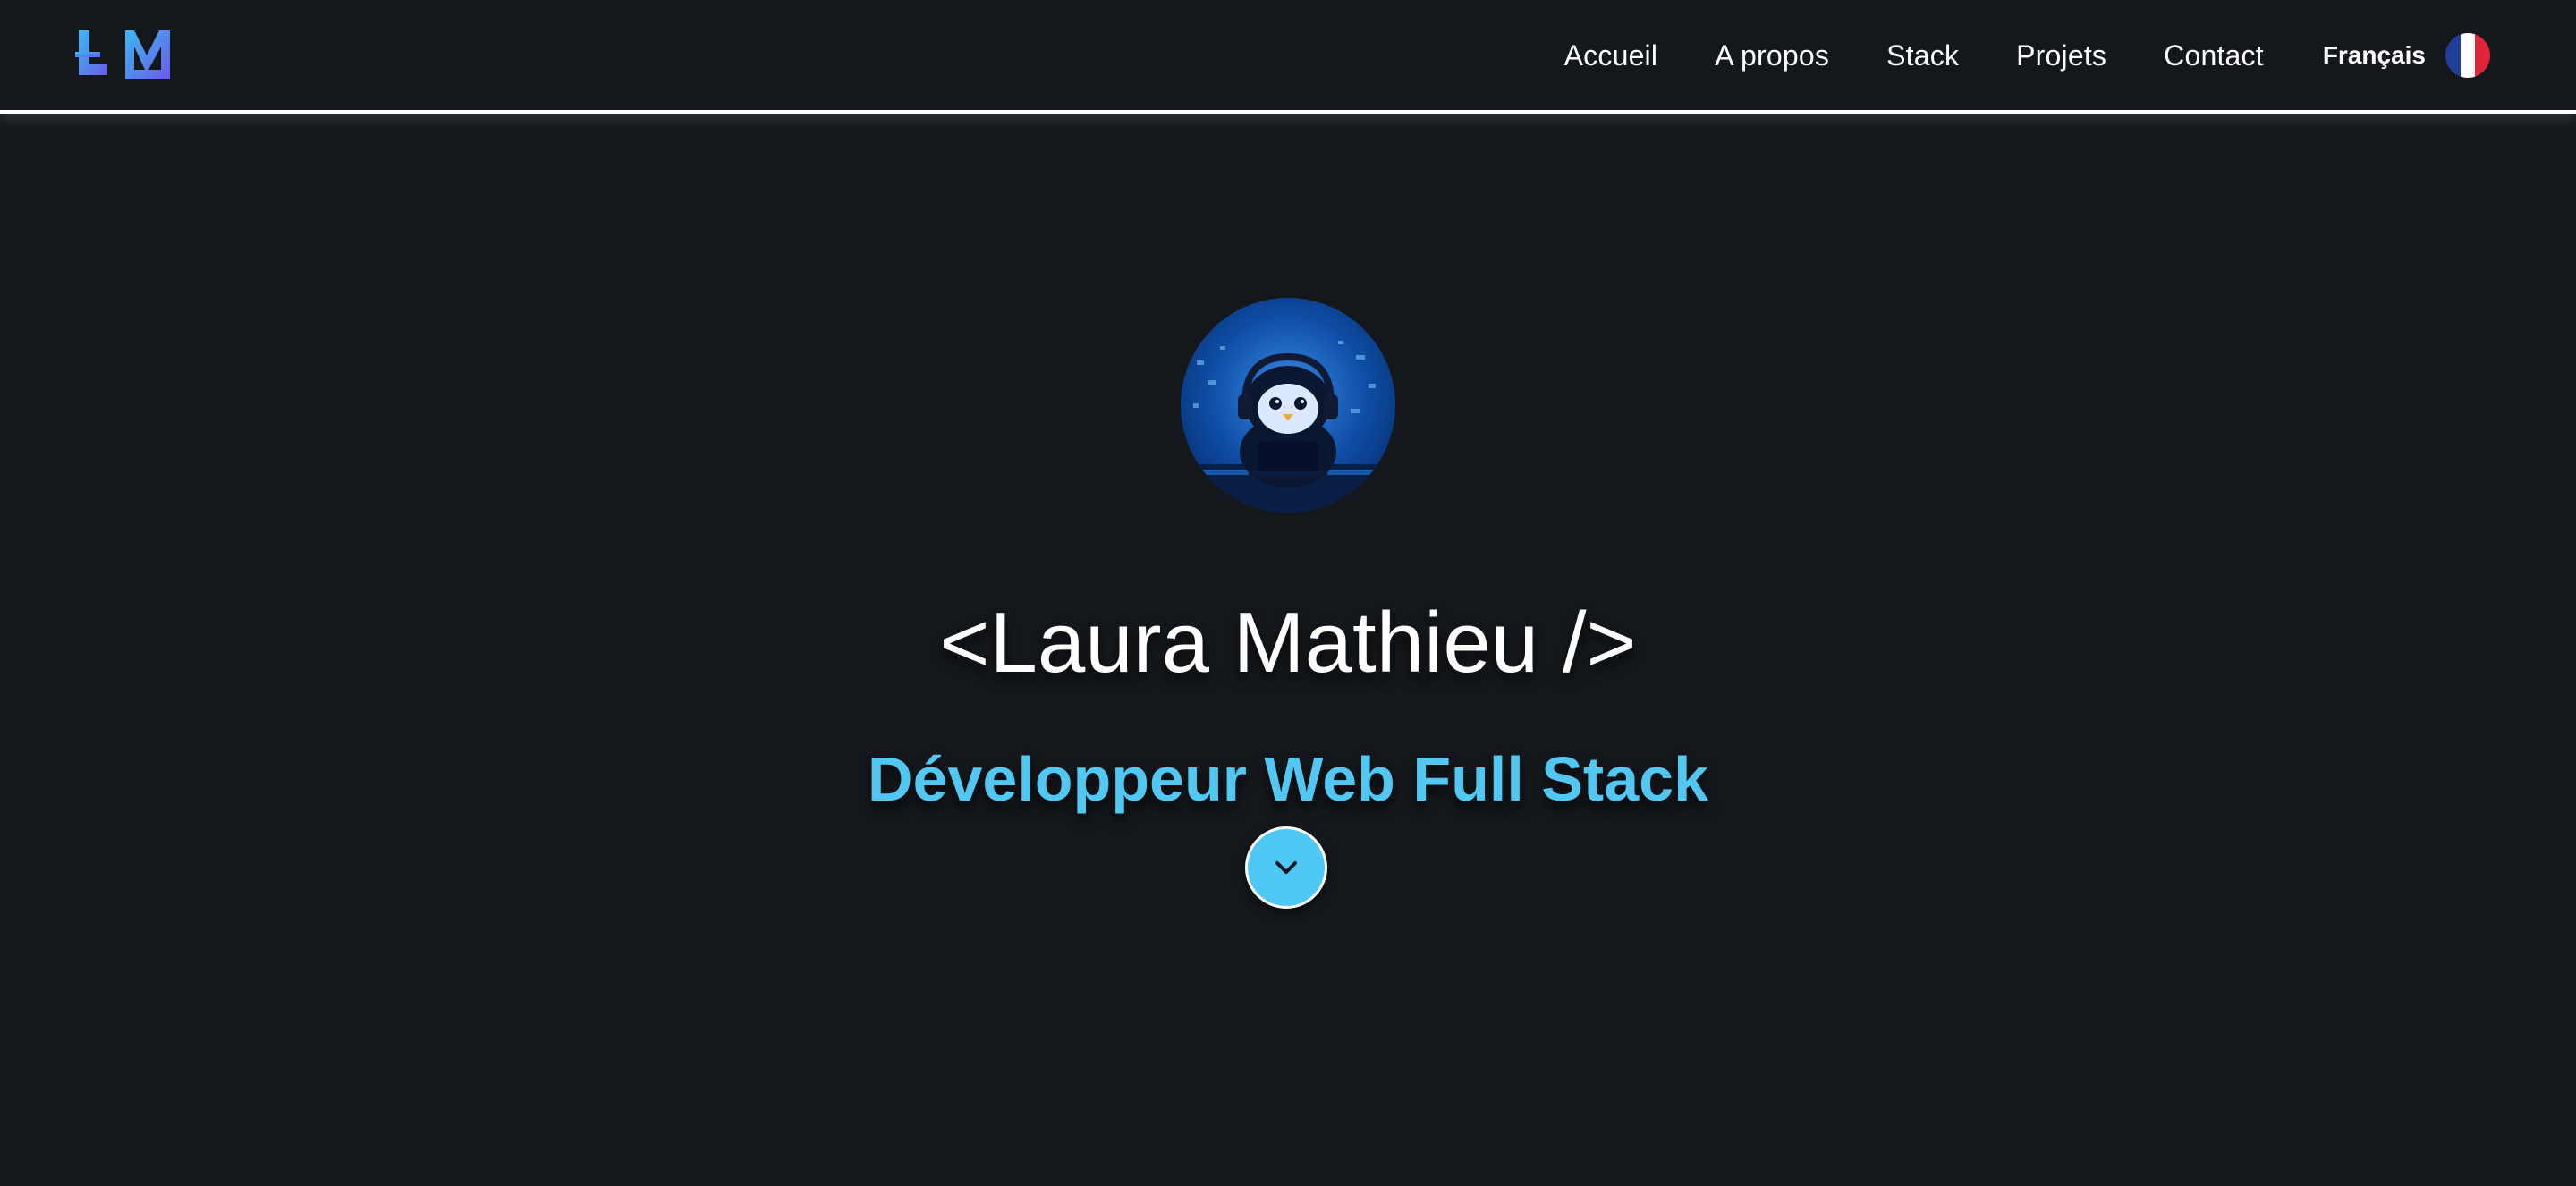 The image size is (2576, 1186). I want to click on nav-link-projets: Projets, so click(2061, 55).